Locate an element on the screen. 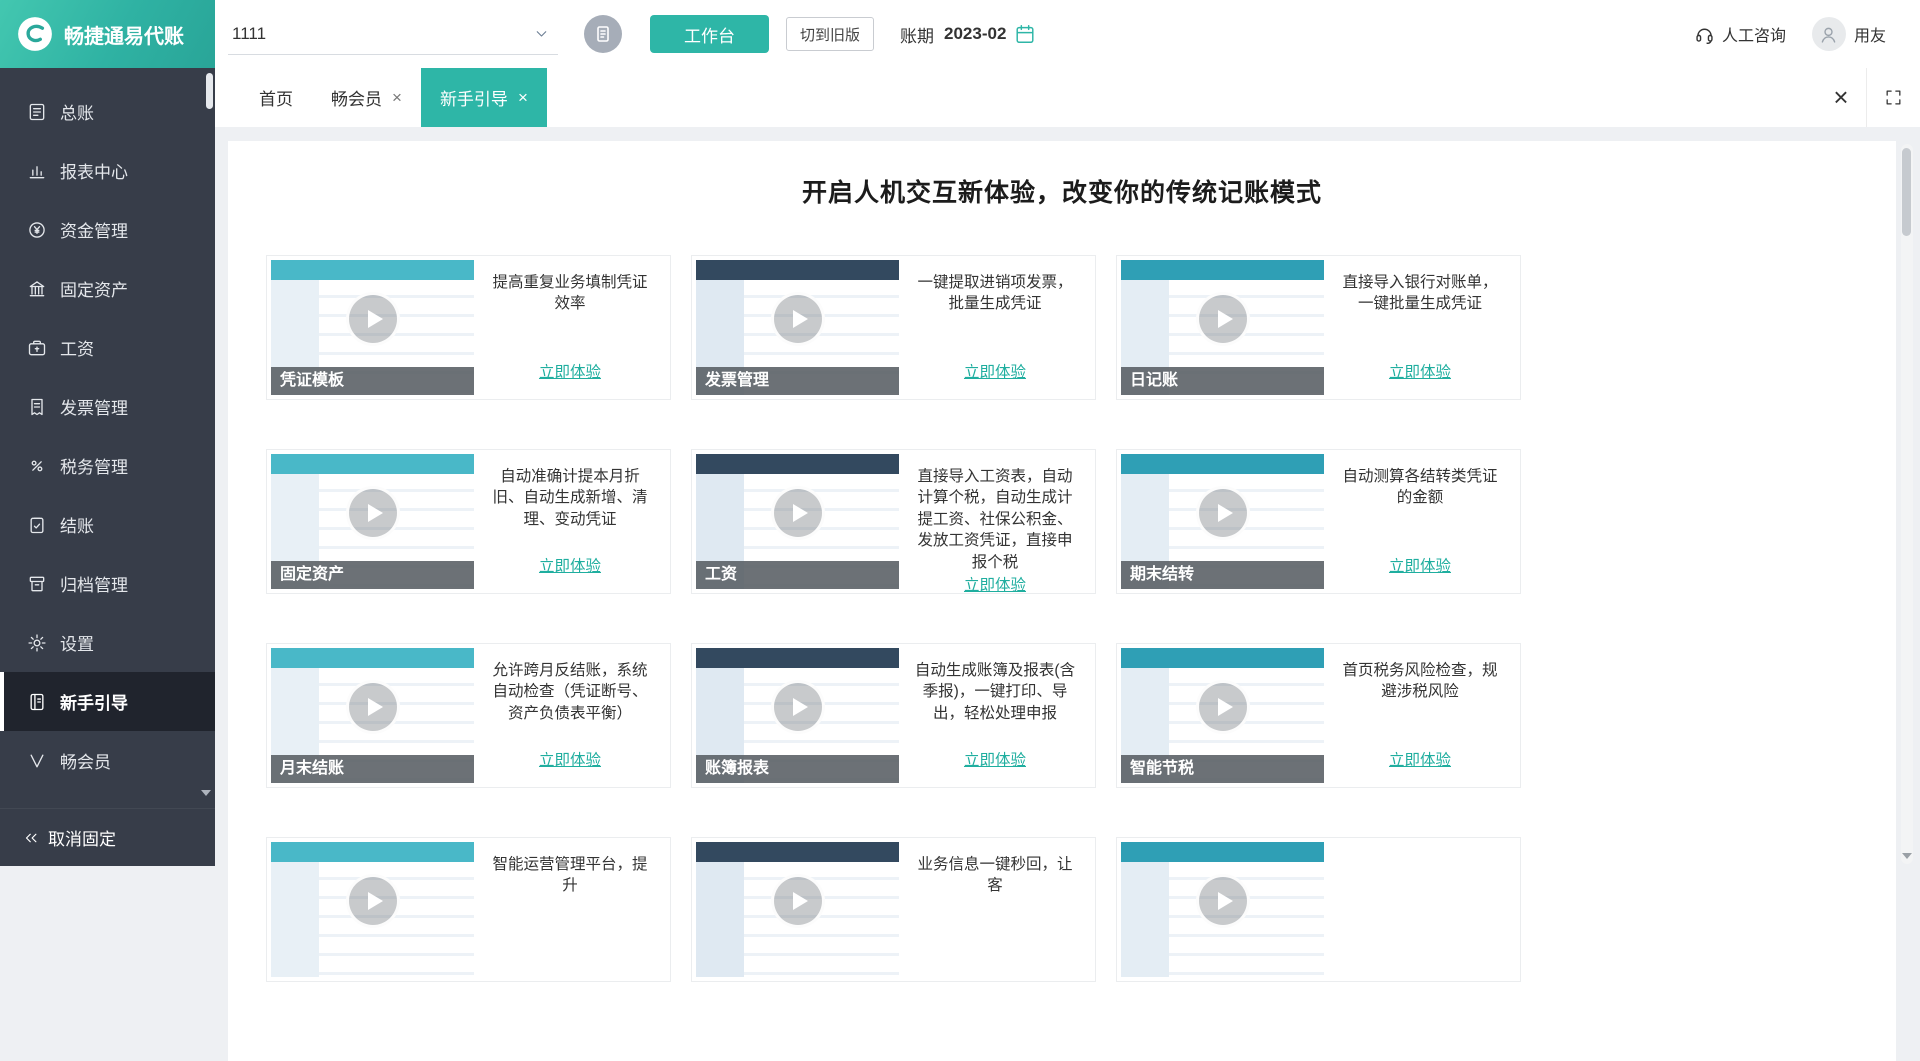 This screenshot has width=1920, height=1061. card-description: 智能运营管理平台，提升 is located at coordinates (570, 875).